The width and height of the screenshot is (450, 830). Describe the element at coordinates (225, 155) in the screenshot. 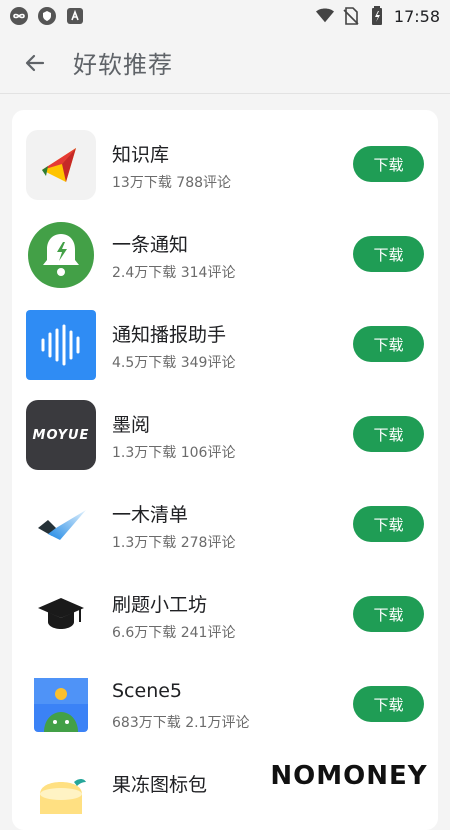

I see `list-item: 知识库 13万下载 788评论 下载` at that location.